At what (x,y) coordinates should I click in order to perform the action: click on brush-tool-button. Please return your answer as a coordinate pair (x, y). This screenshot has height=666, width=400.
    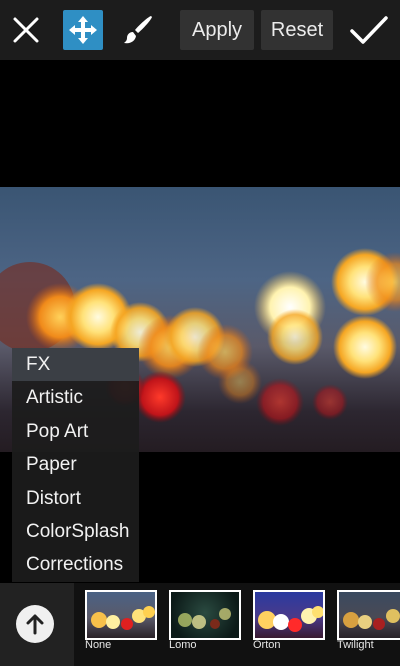
    Looking at the image, I should click on (138, 30).